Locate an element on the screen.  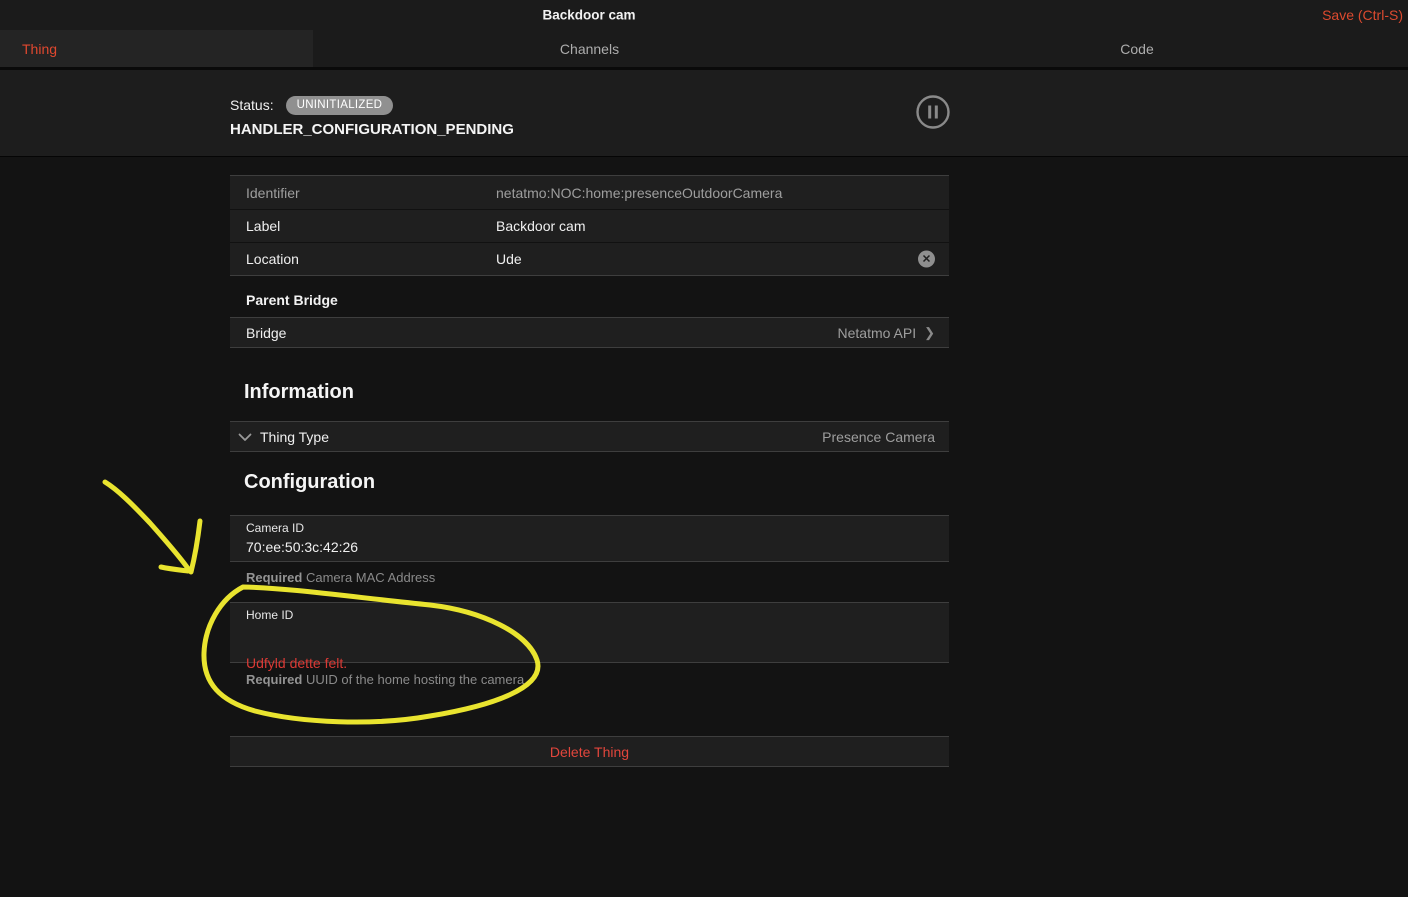
identifier-label: Identifier is located at coordinates (273, 192).